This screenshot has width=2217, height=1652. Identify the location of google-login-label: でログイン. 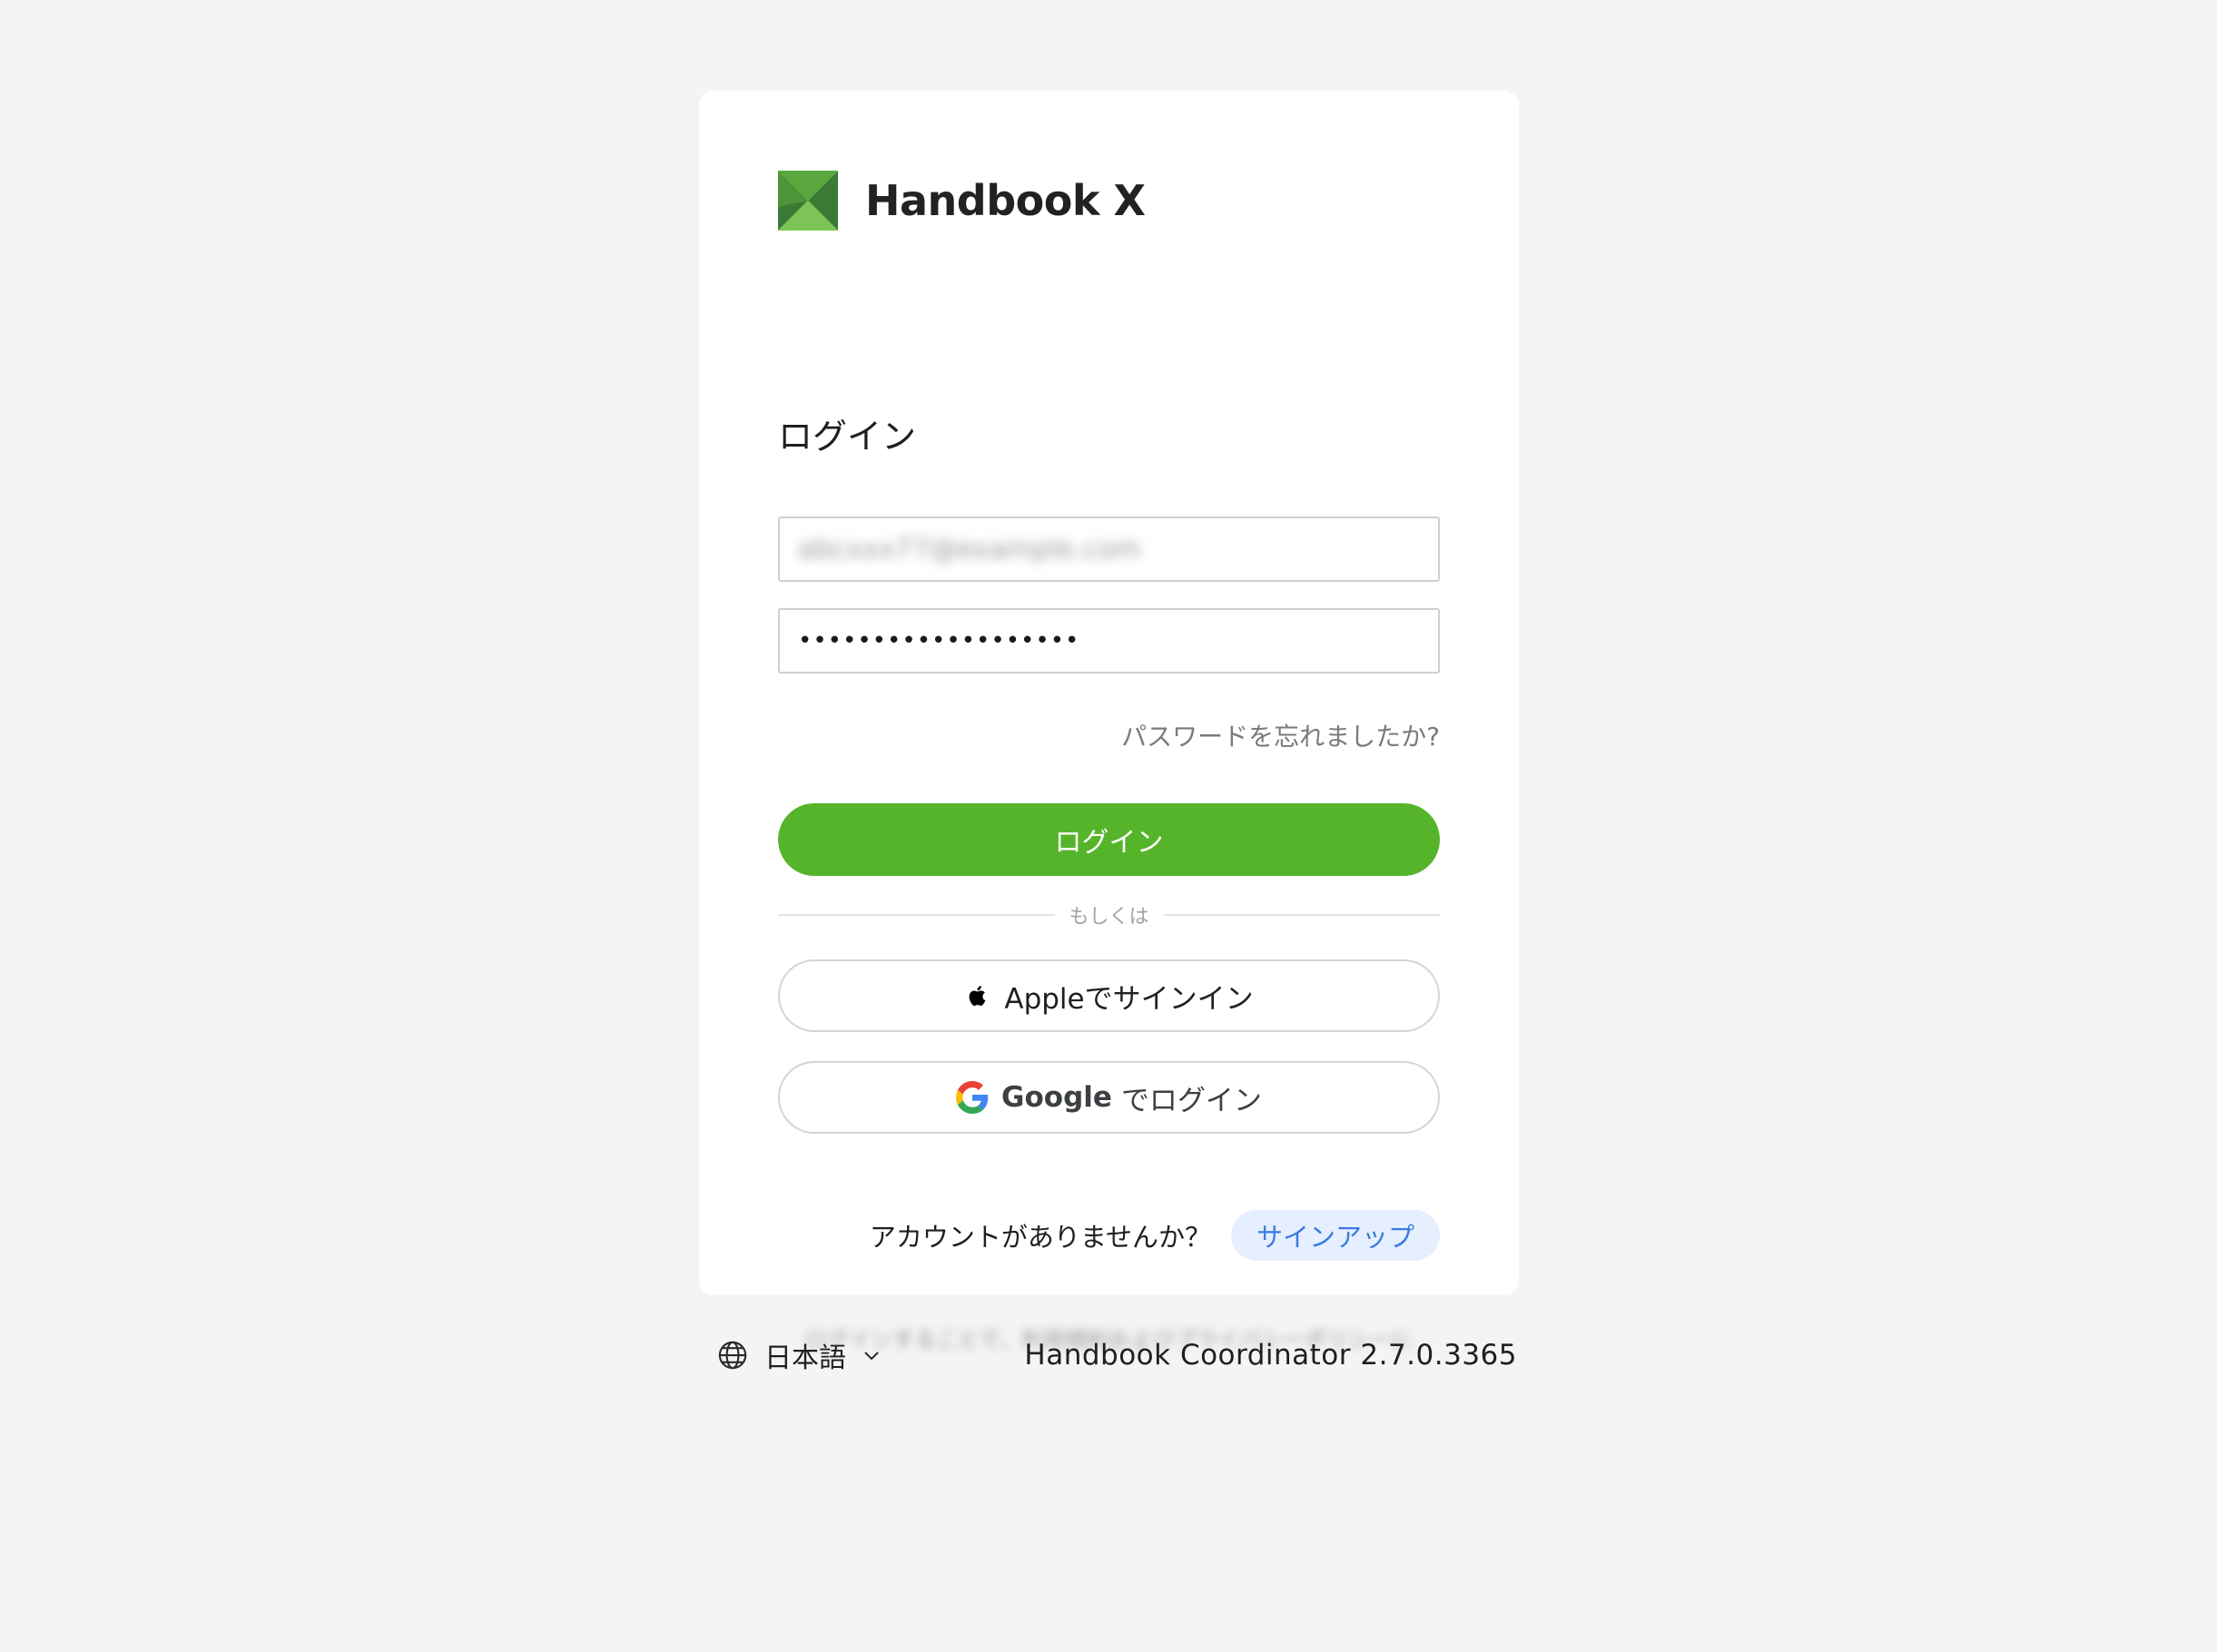
(1191, 1100).